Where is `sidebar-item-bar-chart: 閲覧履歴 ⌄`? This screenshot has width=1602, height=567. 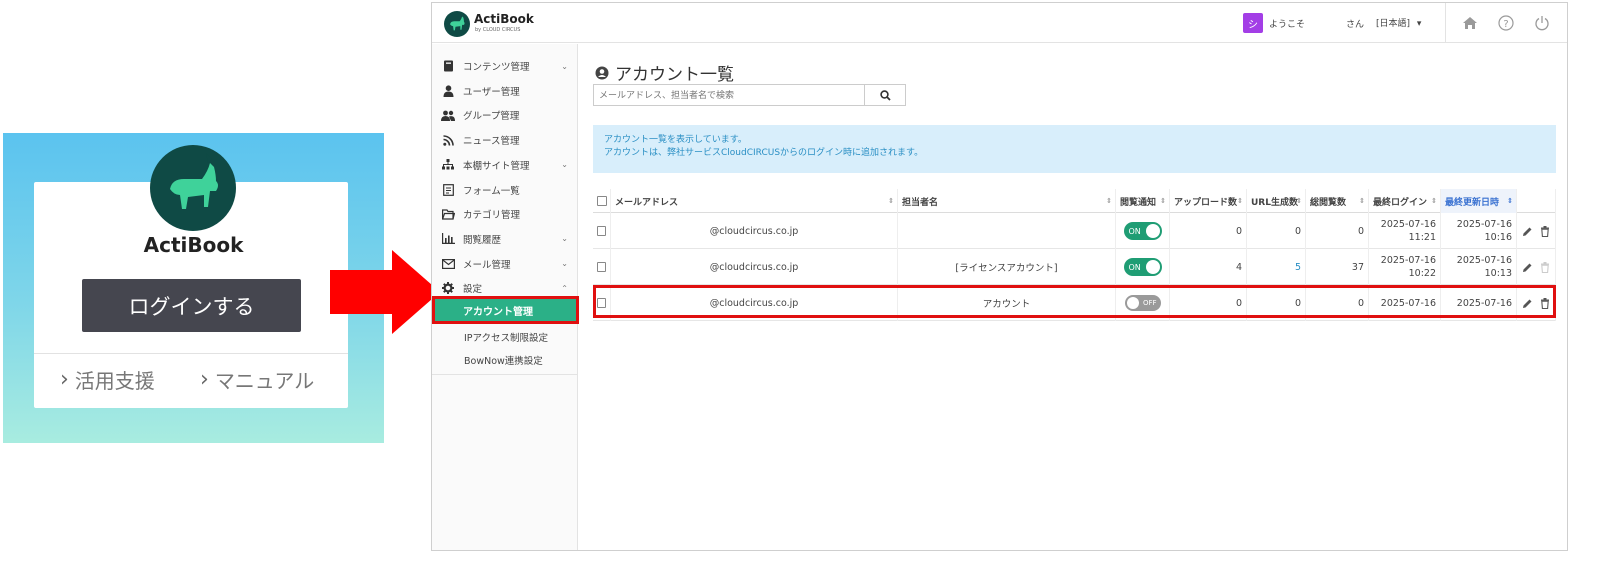 sidebar-item-bar-chart: 閲覧履歴 ⌄ is located at coordinates (505, 239).